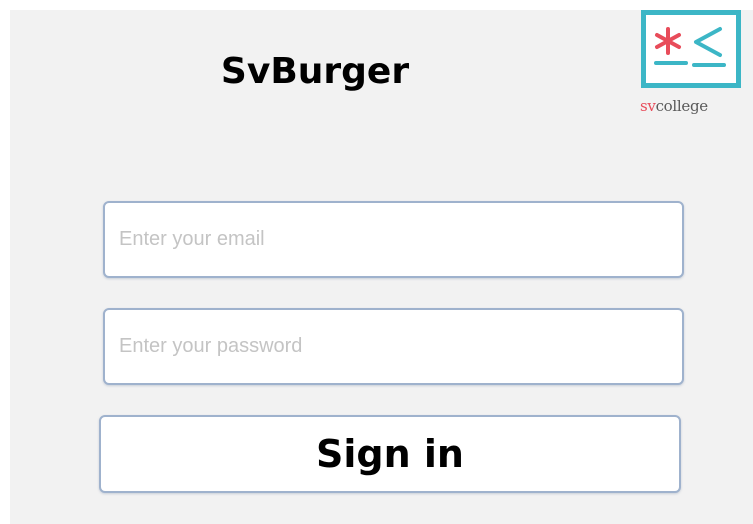 Image resolution: width=753 pixels, height=524 pixels. I want to click on svcollege-logo-icon, so click(691, 49).